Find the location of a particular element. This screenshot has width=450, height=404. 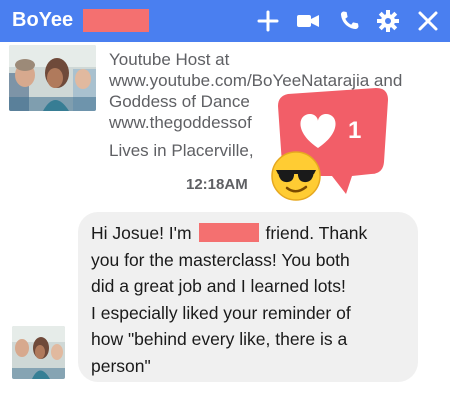

message-line: I especially liked your reminder of is located at coordinates (221, 312).